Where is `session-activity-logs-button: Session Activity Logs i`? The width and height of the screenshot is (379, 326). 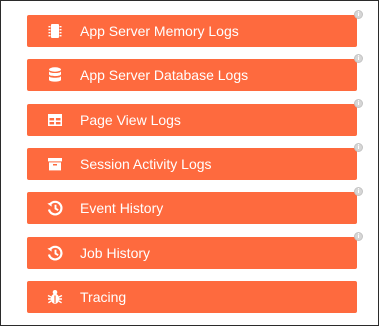 session-activity-logs-button: Session Activity Logs i is located at coordinates (195, 161).